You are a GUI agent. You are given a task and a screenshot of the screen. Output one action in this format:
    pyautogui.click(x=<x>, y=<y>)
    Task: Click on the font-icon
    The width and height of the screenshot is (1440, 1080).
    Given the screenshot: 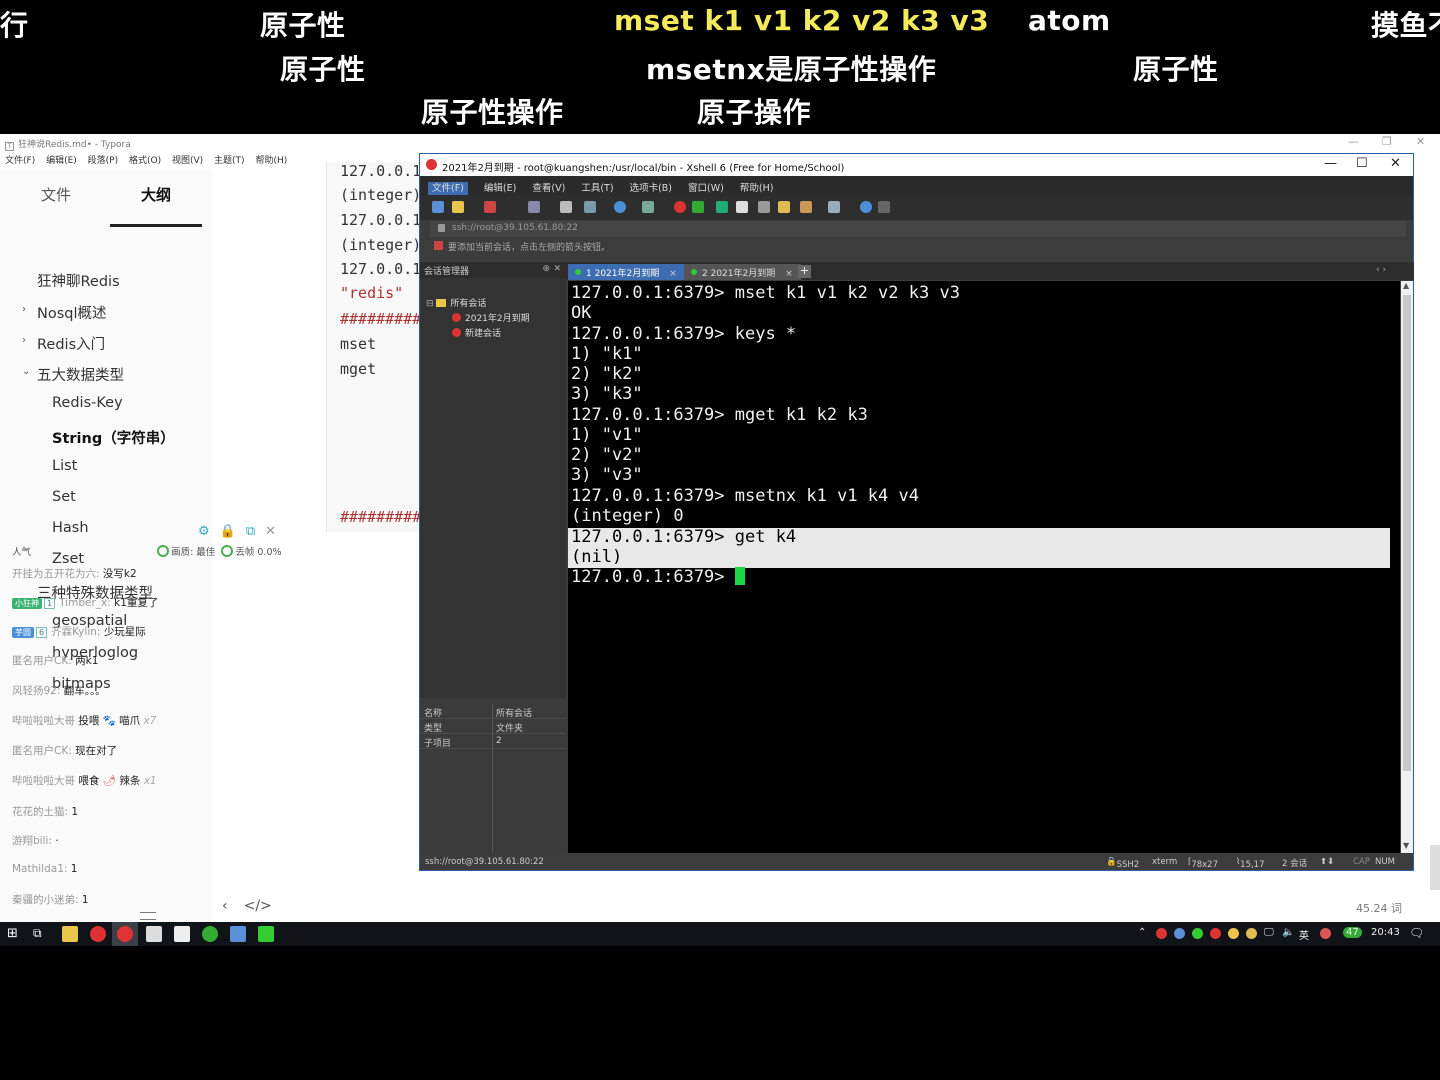 What is the action you would take?
    pyautogui.click(x=648, y=207)
    